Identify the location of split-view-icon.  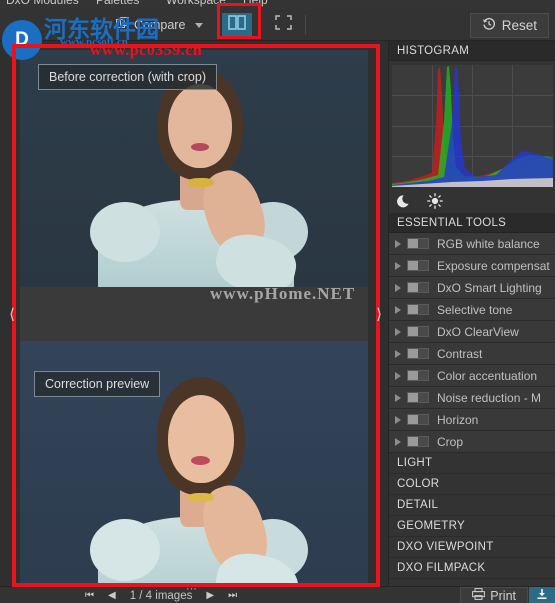
(237, 25).